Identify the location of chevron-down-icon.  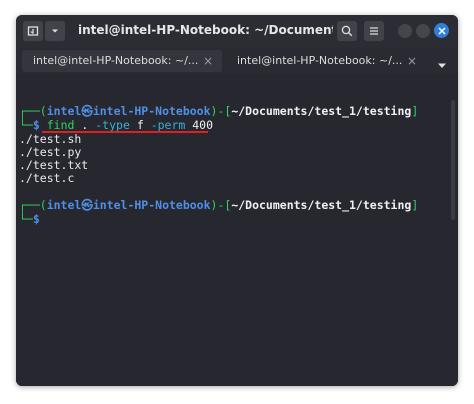
(55, 31).